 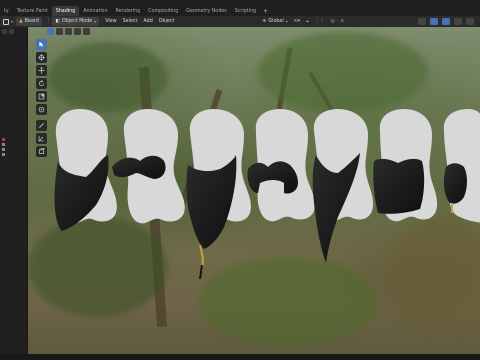 What do you see at coordinates (128, 11) in the screenshot?
I see `workspace-tab-rendering: Rendering` at bounding box center [128, 11].